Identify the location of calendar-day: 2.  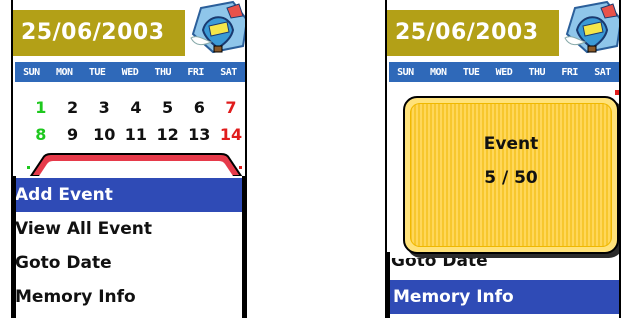
(73, 107).